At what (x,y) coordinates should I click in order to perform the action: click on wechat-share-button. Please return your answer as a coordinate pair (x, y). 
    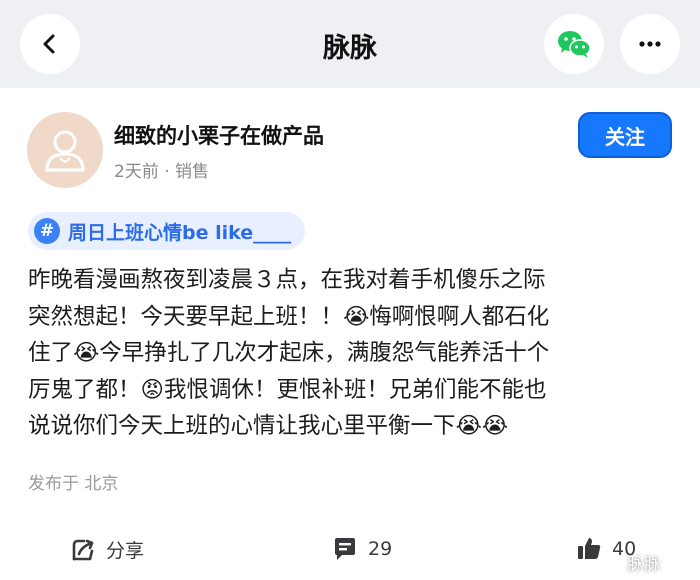
    Looking at the image, I should click on (574, 44).